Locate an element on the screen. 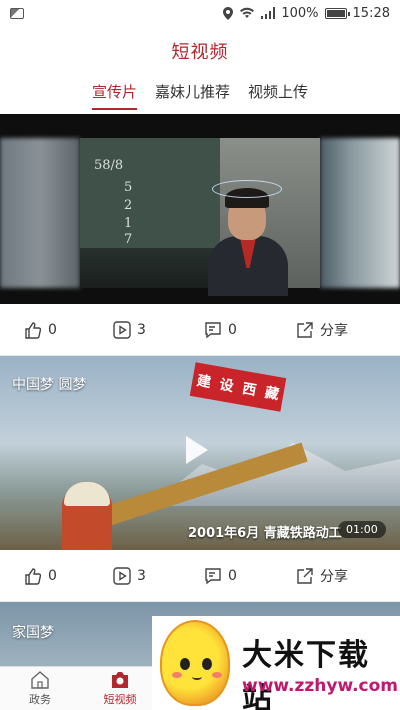 Image resolution: width=400 pixels, height=710 pixels. status-bar: 100% 15:28 is located at coordinates (200, 13).